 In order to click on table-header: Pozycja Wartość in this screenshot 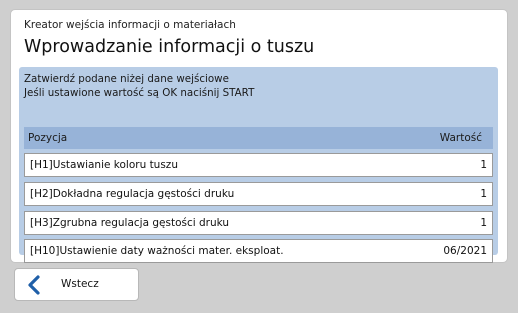, I will do `click(258, 138)`.